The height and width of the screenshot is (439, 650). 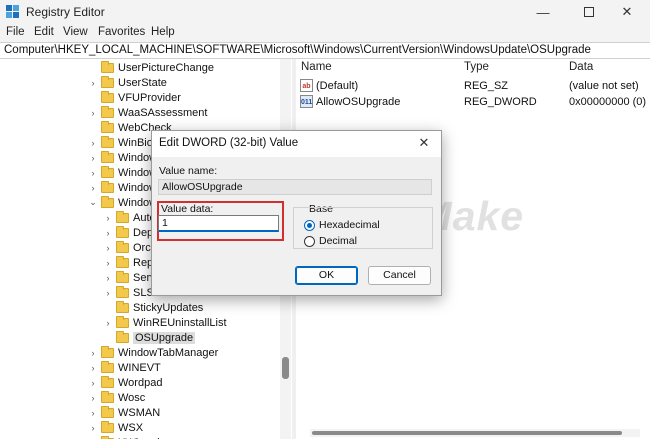 I want to click on value-type: REG_DWORD, so click(x=500, y=102).